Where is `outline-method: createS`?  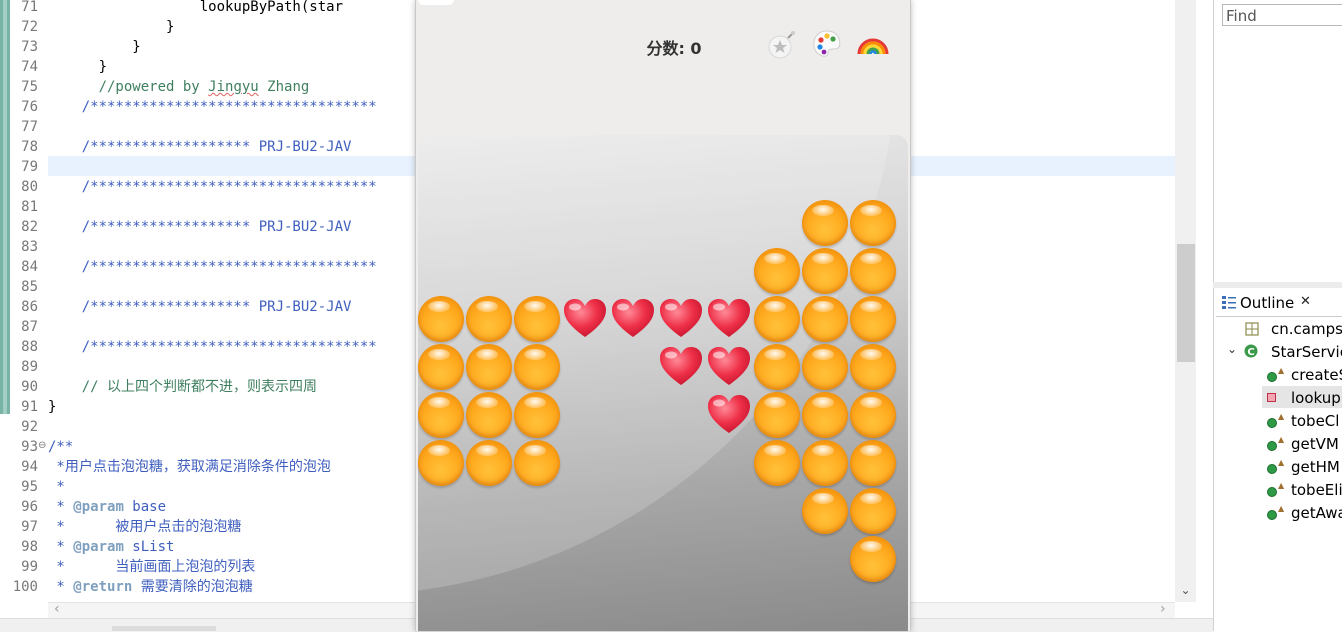 outline-method: createS is located at coordinates (1316, 375).